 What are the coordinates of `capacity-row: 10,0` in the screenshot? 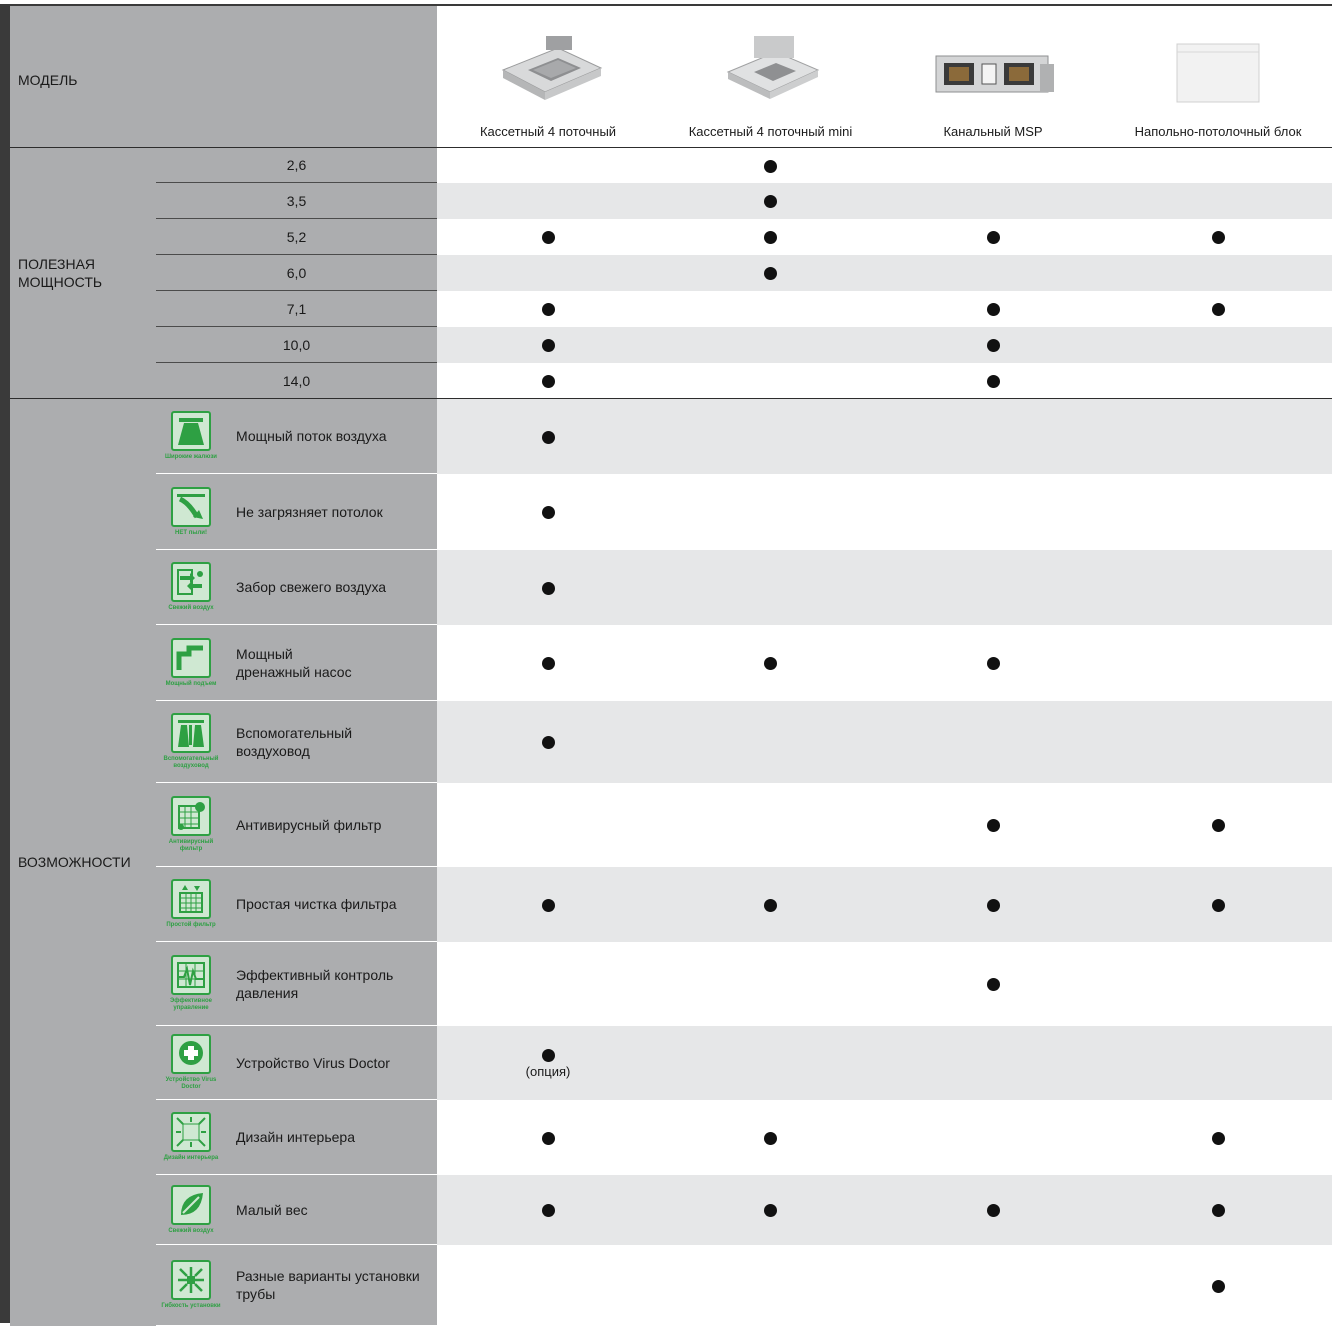 It's located at (671, 344).